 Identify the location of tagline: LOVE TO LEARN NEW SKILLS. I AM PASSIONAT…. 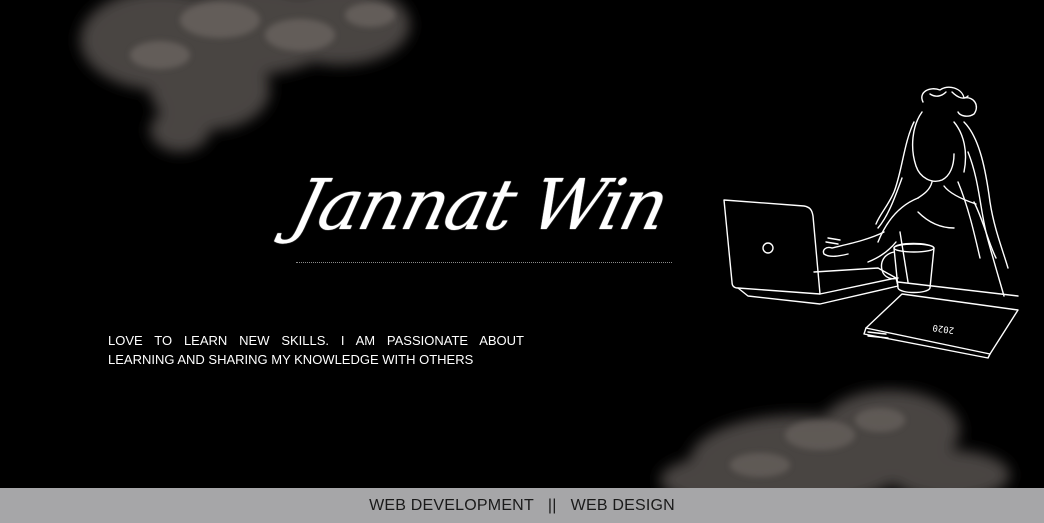
(316, 350).